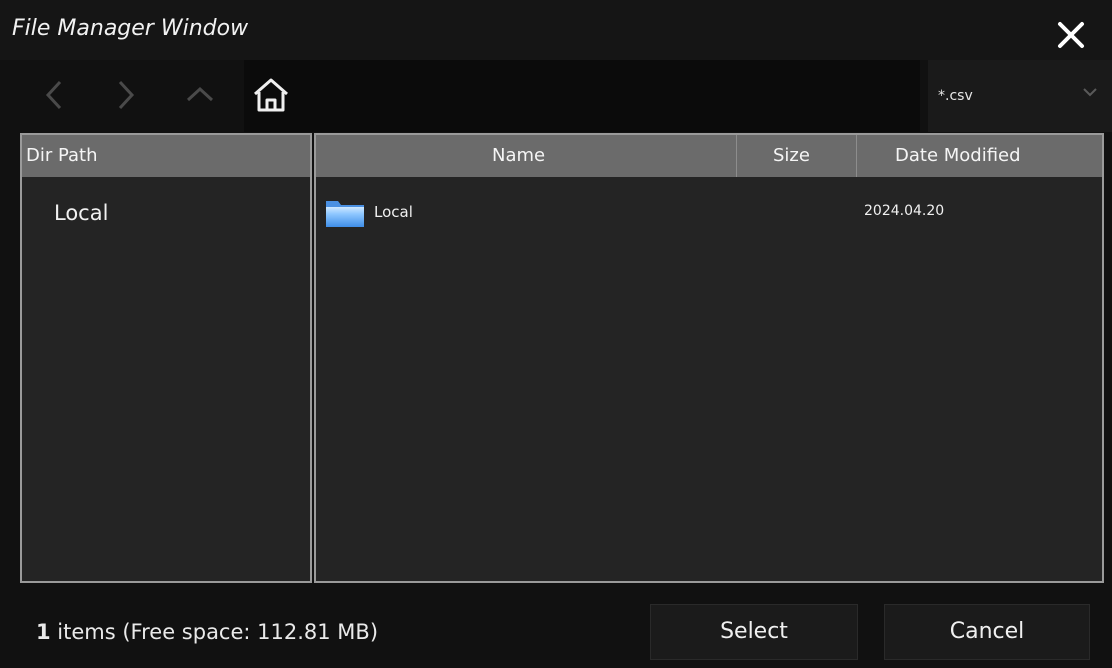 The height and width of the screenshot is (668, 1112). I want to click on dir-item-label: Local, so click(81, 213).